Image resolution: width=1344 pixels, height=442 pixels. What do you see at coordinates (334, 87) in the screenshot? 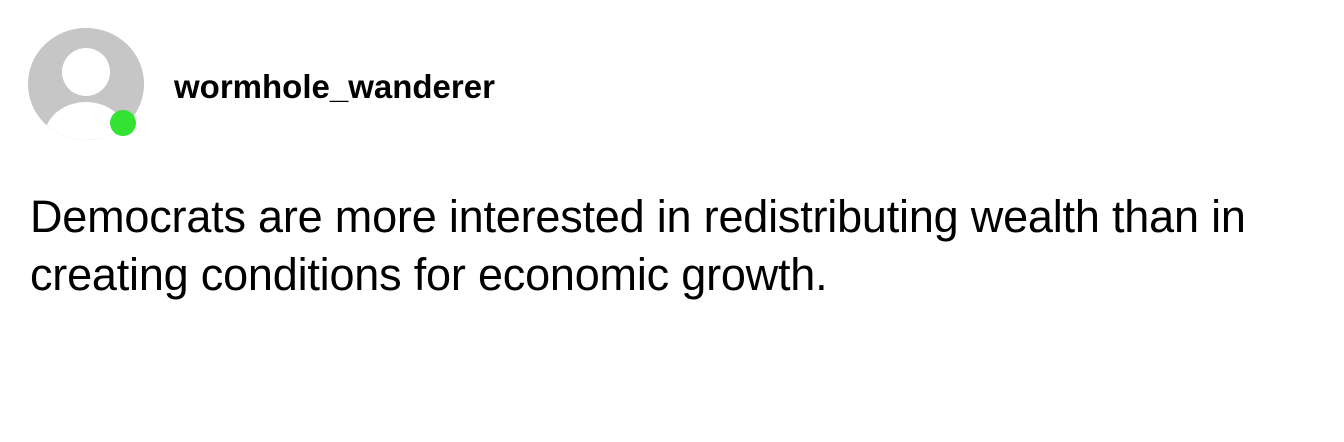
I see `username: wormhole_wanderer` at bounding box center [334, 87].